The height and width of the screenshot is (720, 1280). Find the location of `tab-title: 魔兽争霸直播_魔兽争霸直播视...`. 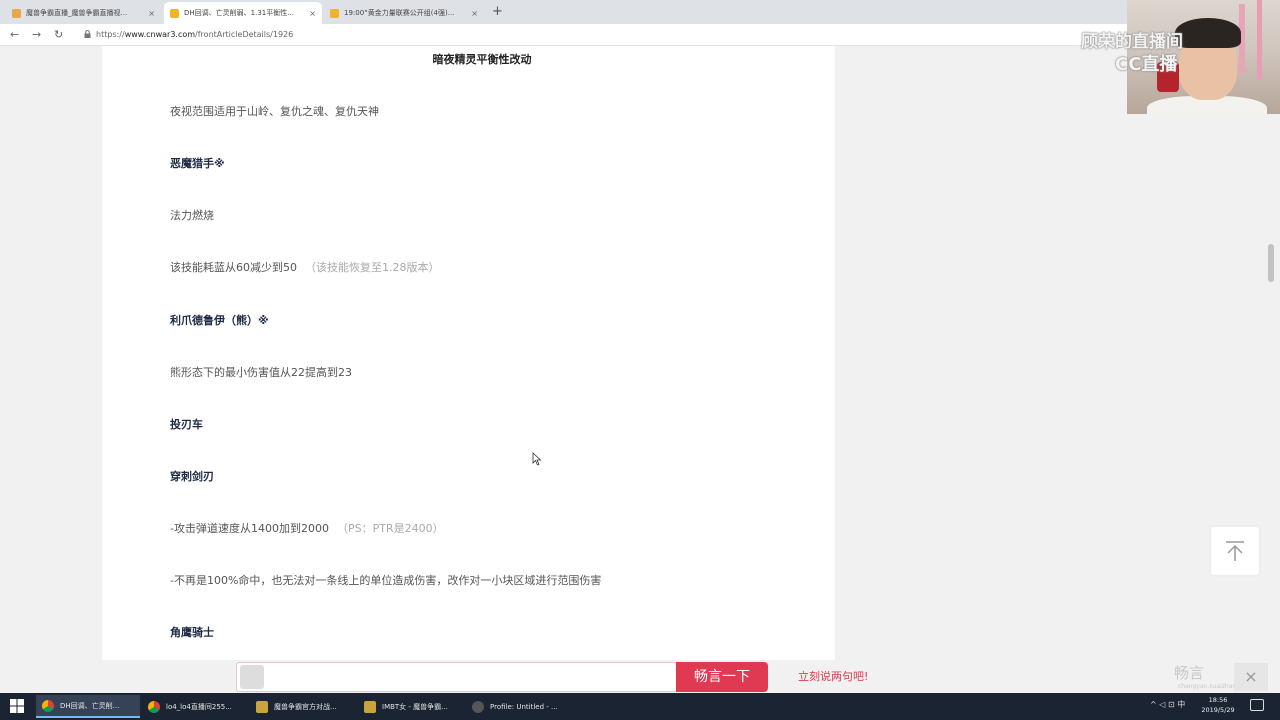

tab-title: 魔兽争霸直播_魔兽争霸直播视... is located at coordinates (77, 13).